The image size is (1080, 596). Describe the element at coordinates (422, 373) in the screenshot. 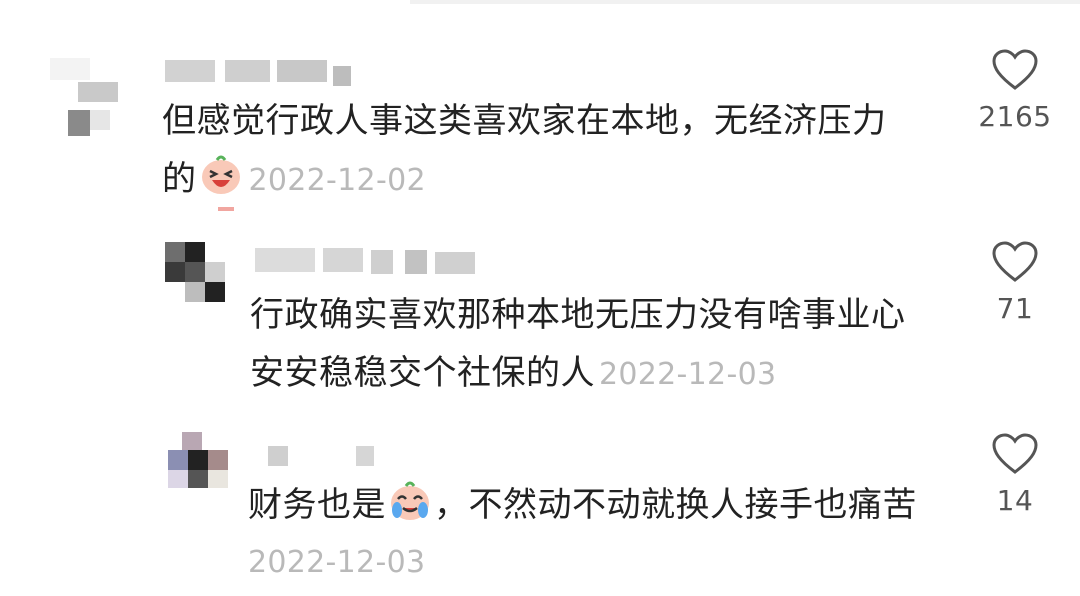

I see `comment-line: 安安稳稳交个社保的人` at that location.